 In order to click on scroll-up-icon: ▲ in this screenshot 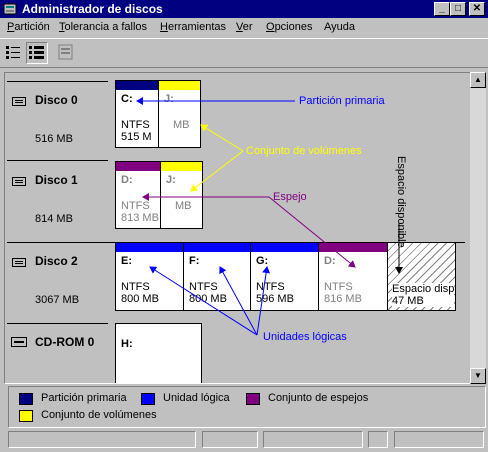, I will do `click(478, 80)`.